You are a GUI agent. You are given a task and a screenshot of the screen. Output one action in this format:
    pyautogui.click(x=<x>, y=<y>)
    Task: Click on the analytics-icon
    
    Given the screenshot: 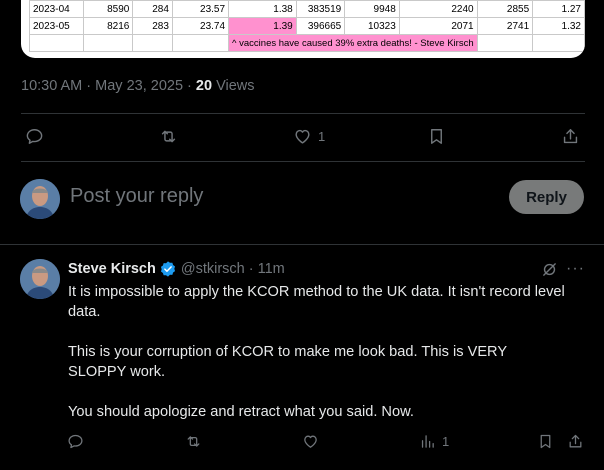 What is the action you would take?
    pyautogui.click(x=427, y=441)
    